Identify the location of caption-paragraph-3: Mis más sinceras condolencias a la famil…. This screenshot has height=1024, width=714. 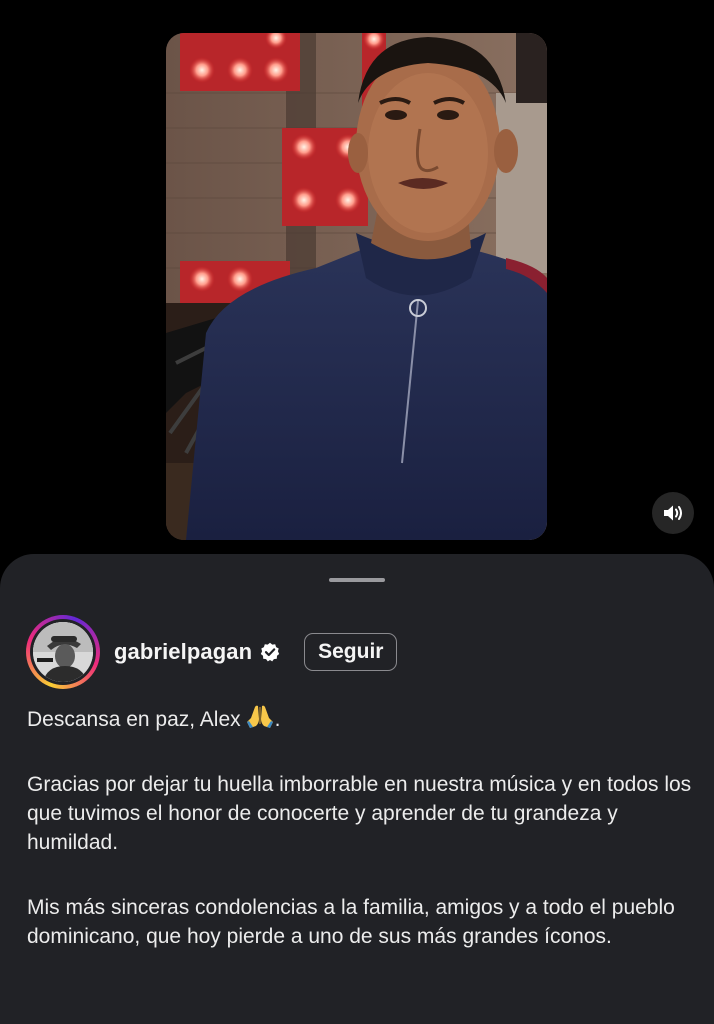
(351, 922).